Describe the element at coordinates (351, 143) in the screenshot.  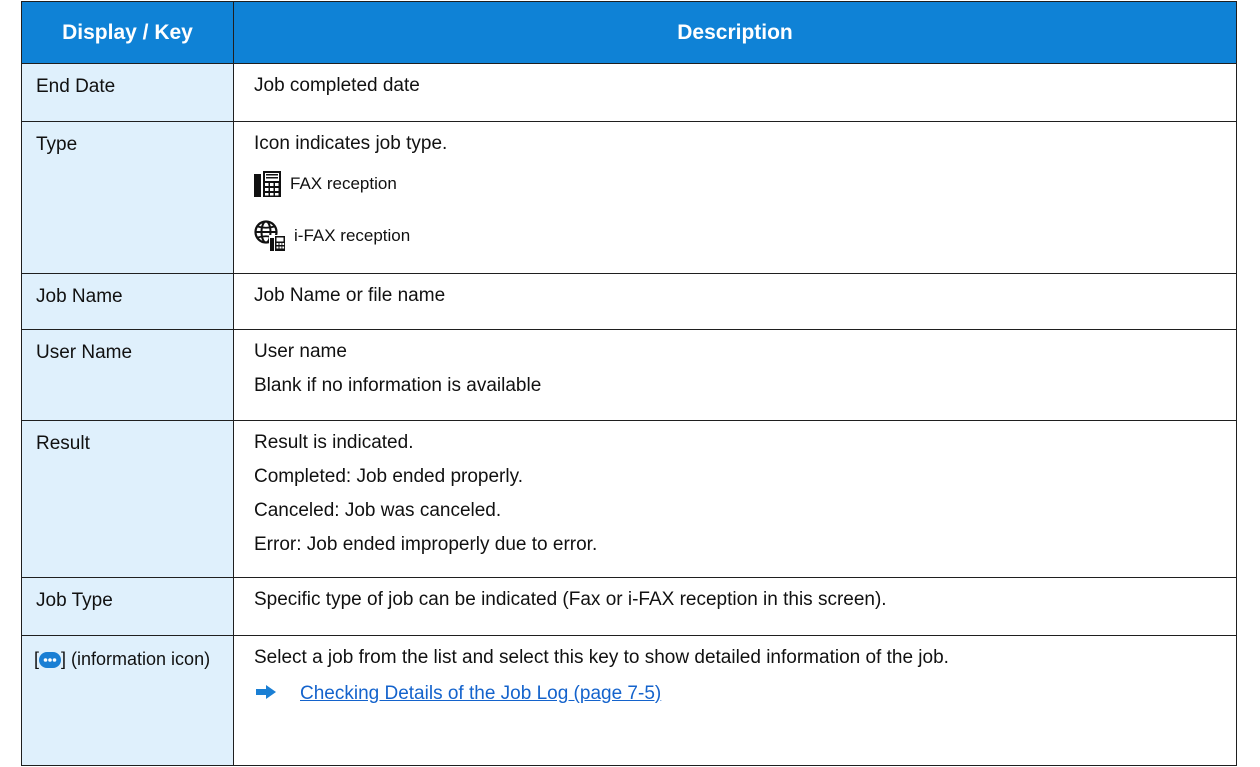
I see `desc-line: Icon indicates job type.` at that location.